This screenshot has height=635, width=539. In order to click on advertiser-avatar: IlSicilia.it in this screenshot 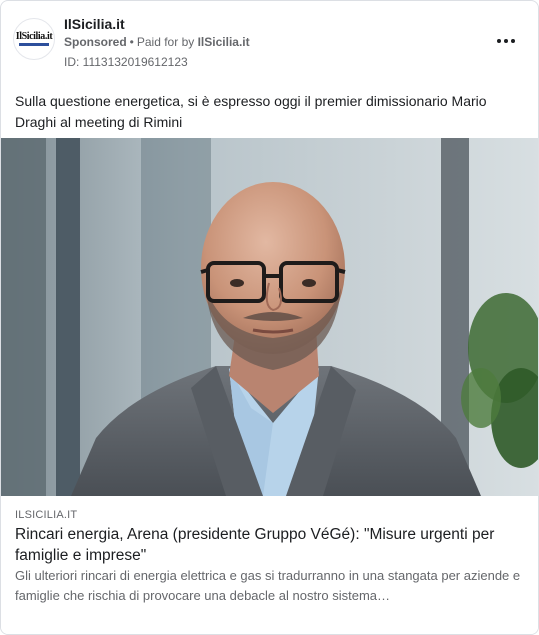, I will do `click(34, 39)`.